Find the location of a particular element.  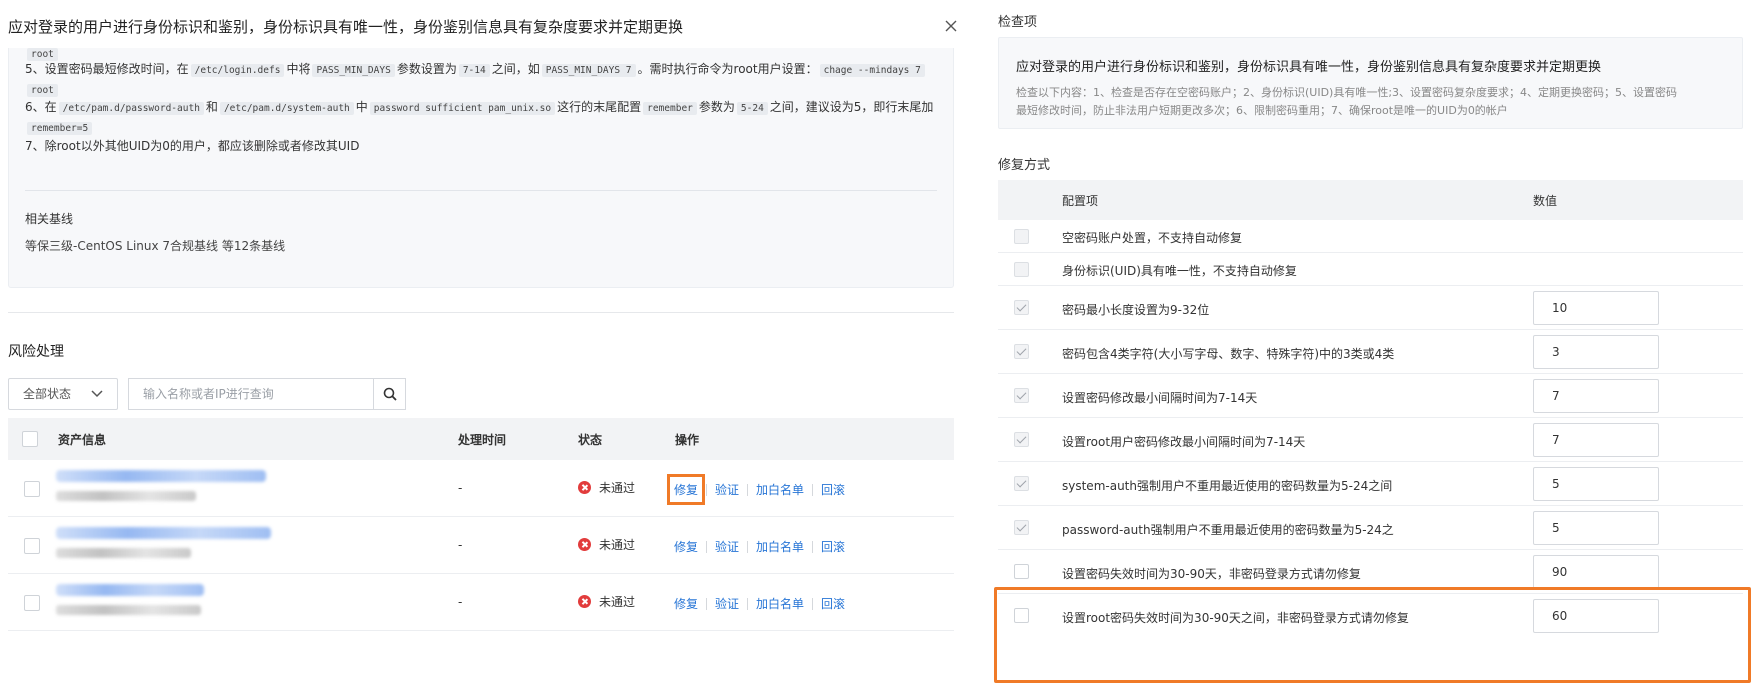

check-section-label: 检查项 is located at coordinates (1018, 22).